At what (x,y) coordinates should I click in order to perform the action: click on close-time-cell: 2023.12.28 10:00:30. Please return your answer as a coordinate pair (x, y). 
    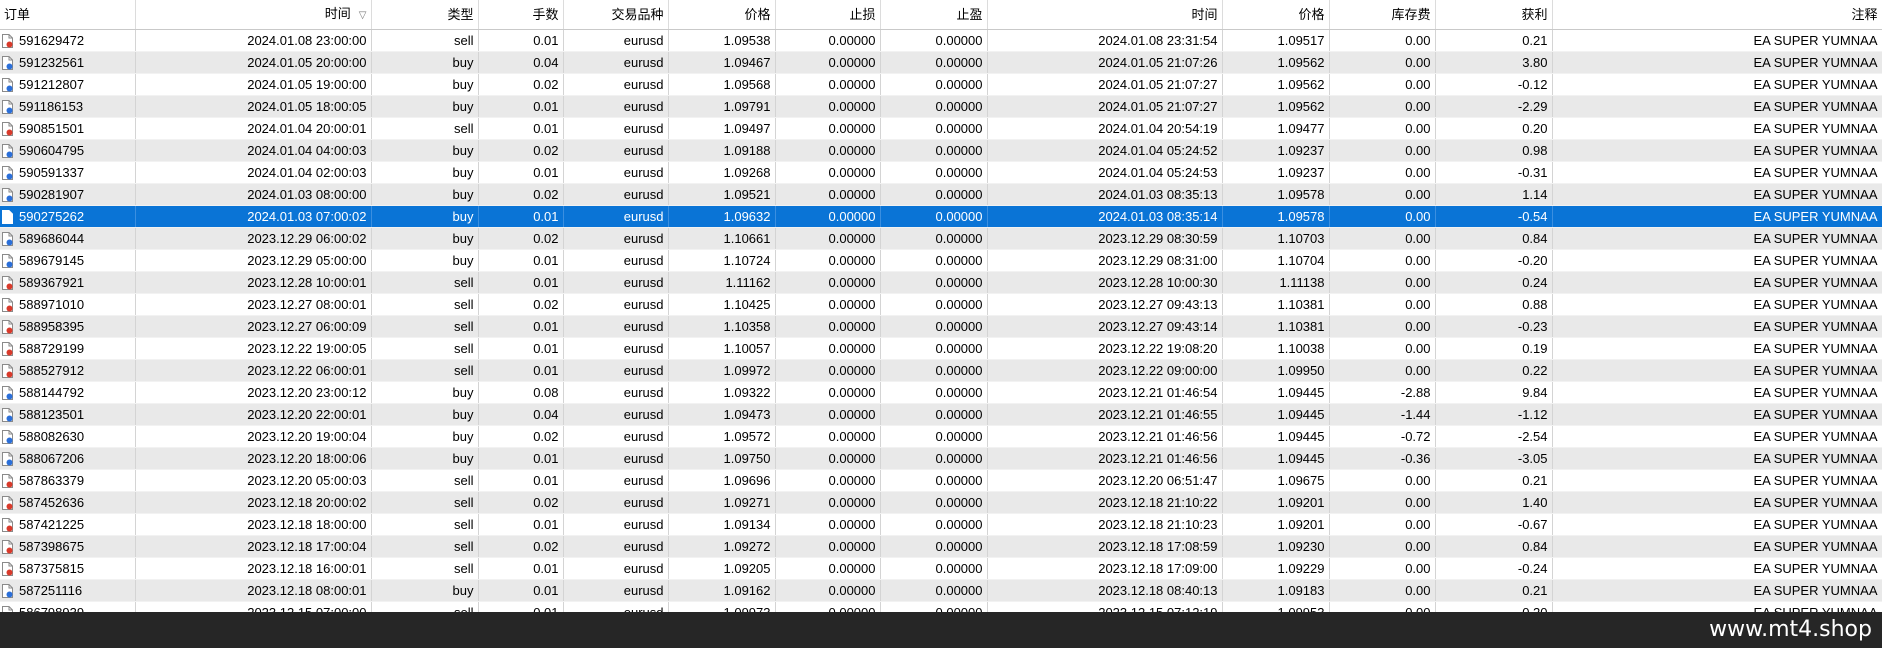
    Looking at the image, I should click on (1105, 282).